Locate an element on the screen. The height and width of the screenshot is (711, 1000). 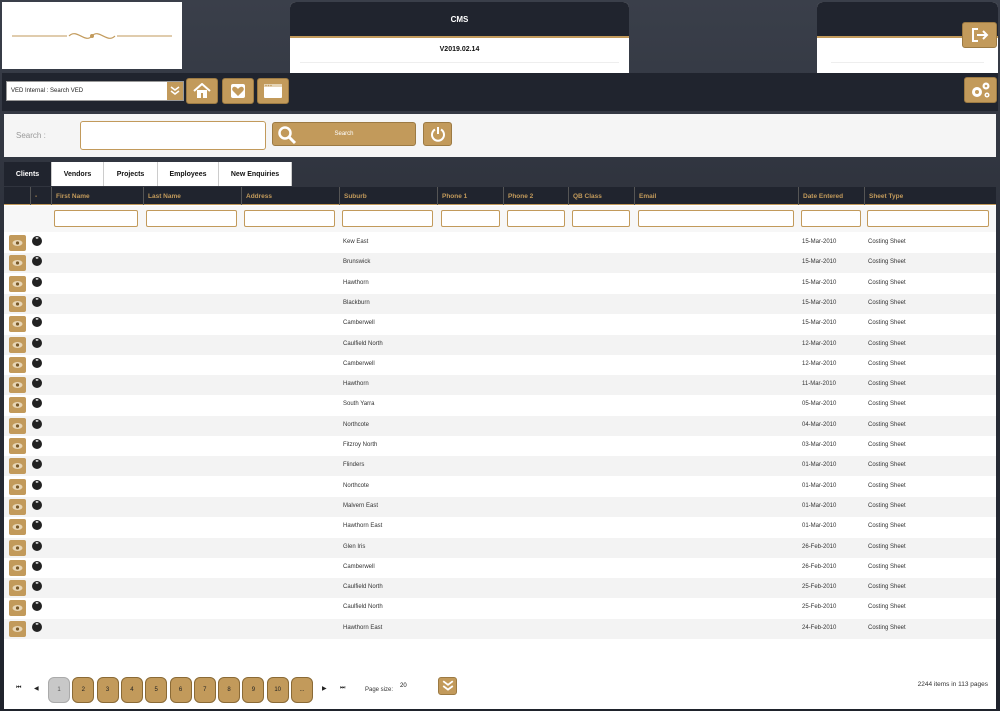
tab-new-enquiries: New Enquiries is located at coordinates (255, 174).